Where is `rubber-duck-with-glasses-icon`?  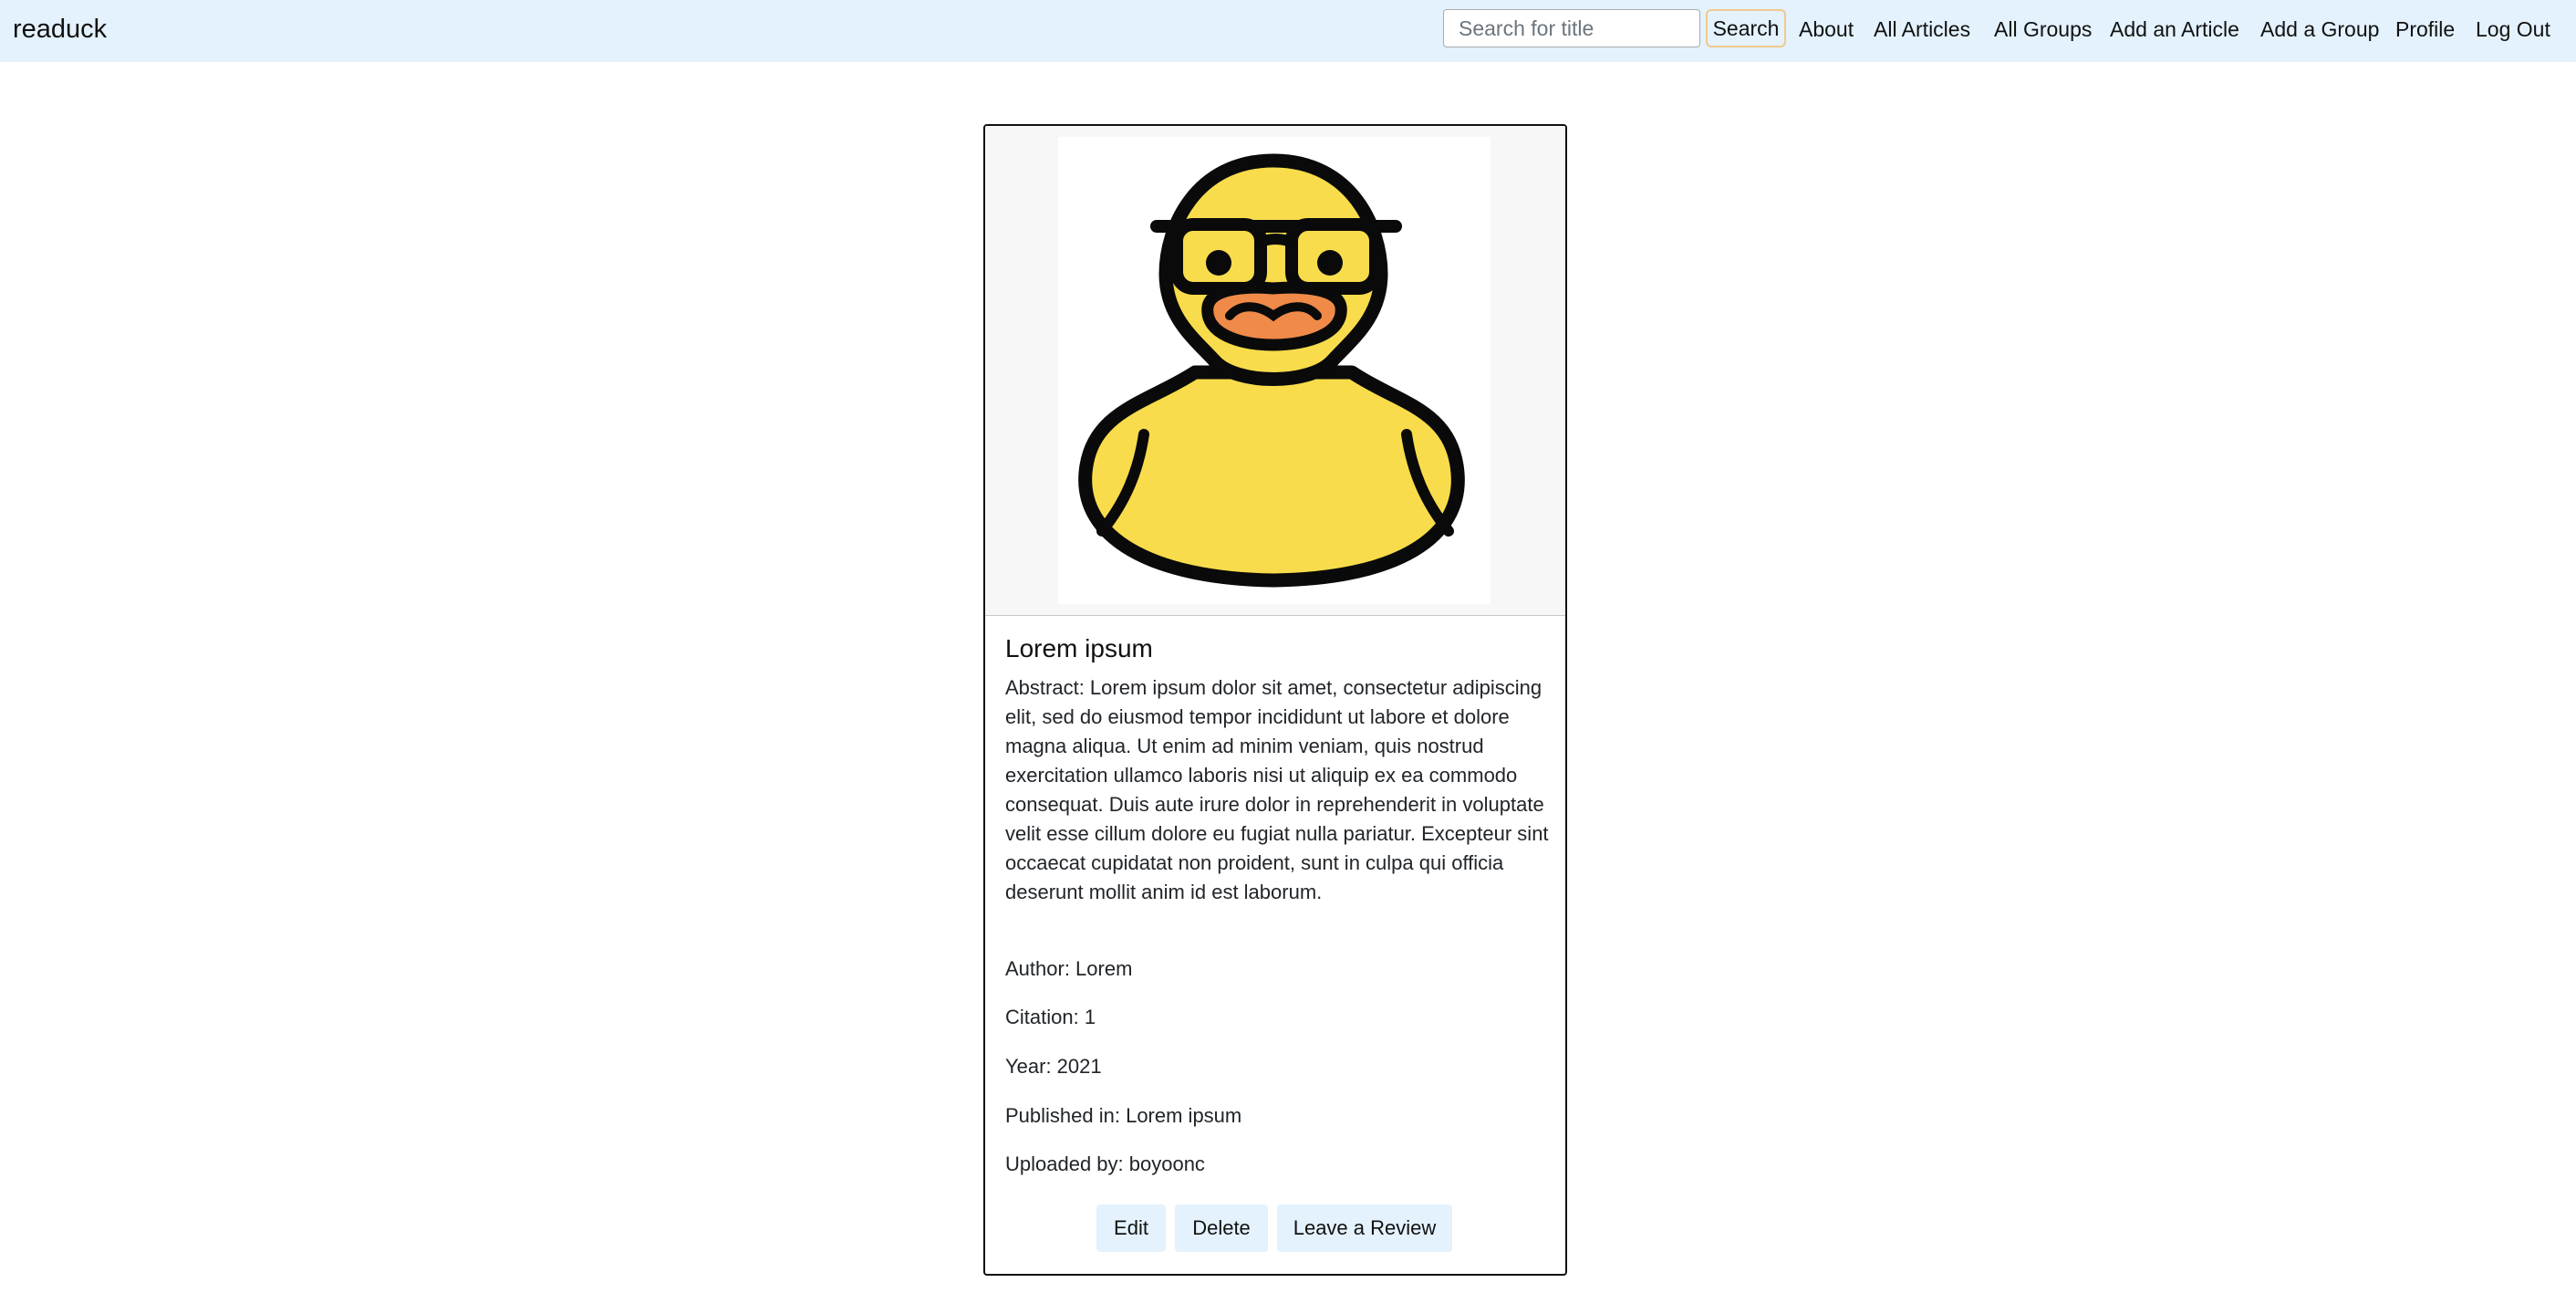 rubber-duck-with-glasses-icon is located at coordinates (1271, 370).